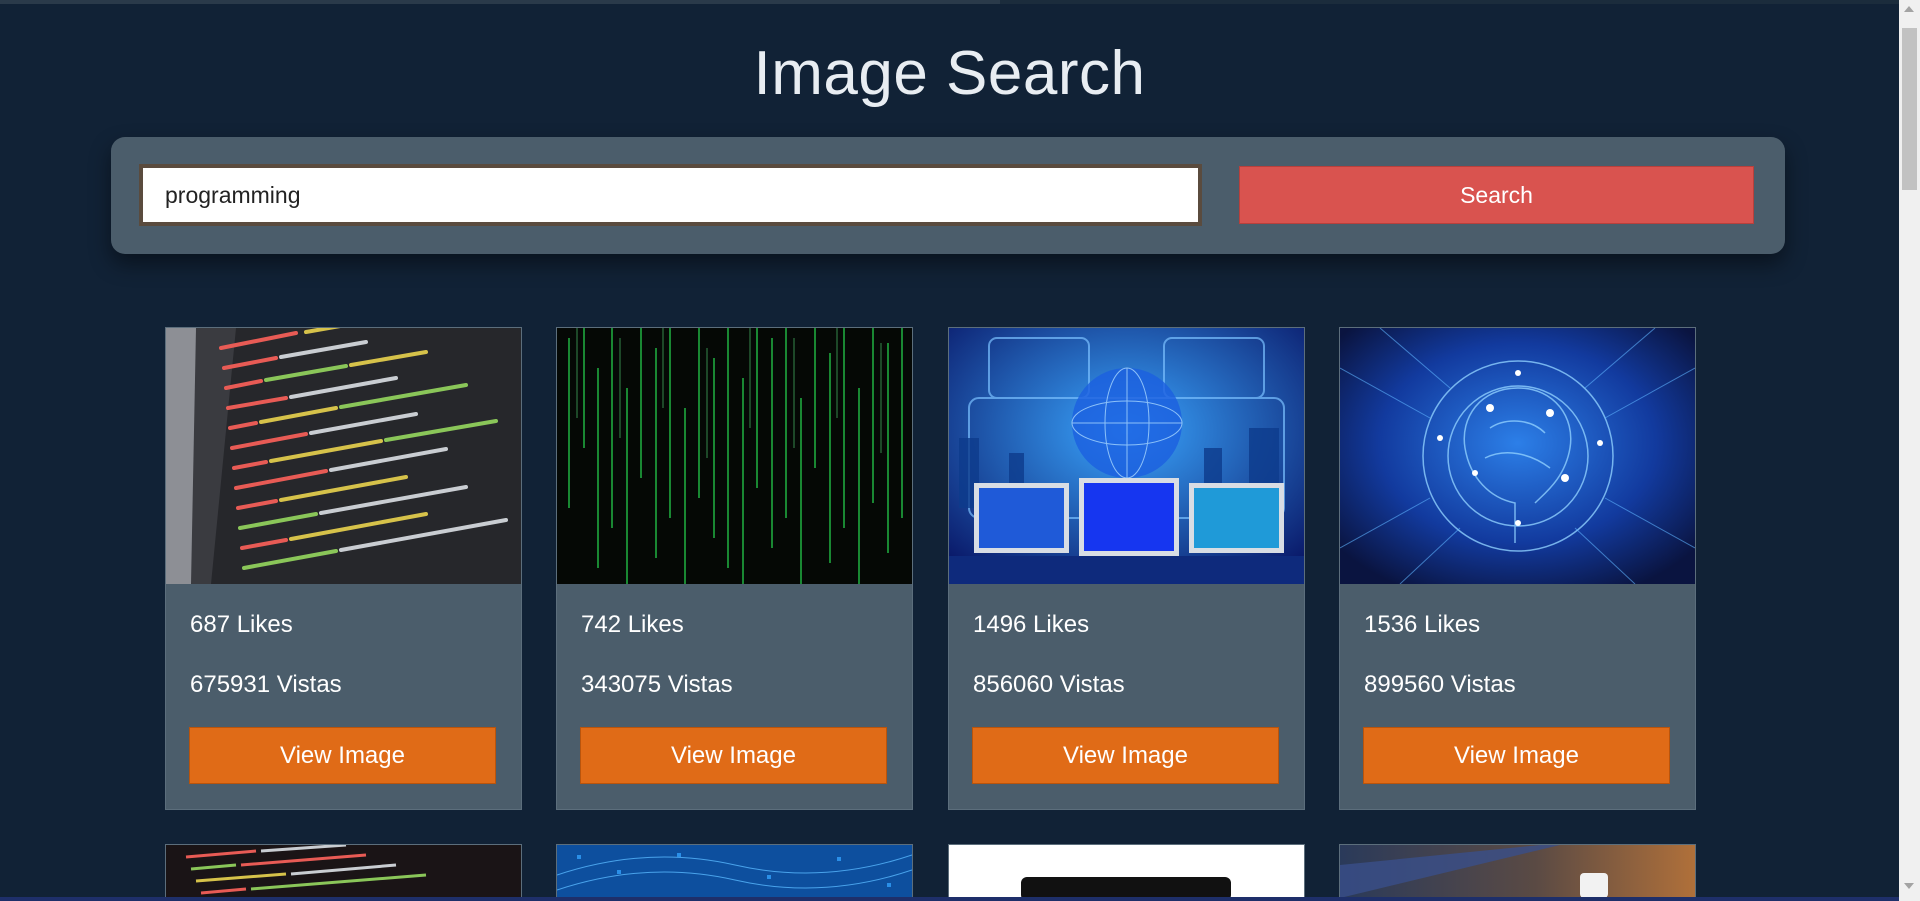  I want to click on bottom-border, so click(949, 899).